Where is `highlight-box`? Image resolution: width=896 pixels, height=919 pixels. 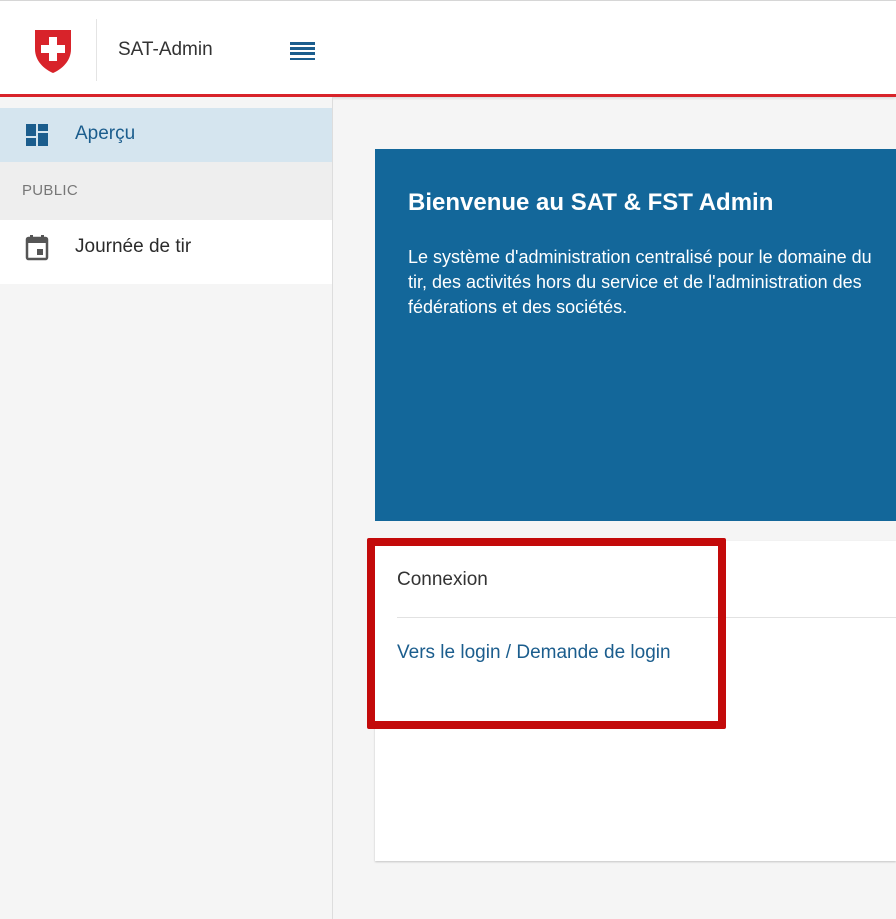 highlight-box is located at coordinates (546, 633).